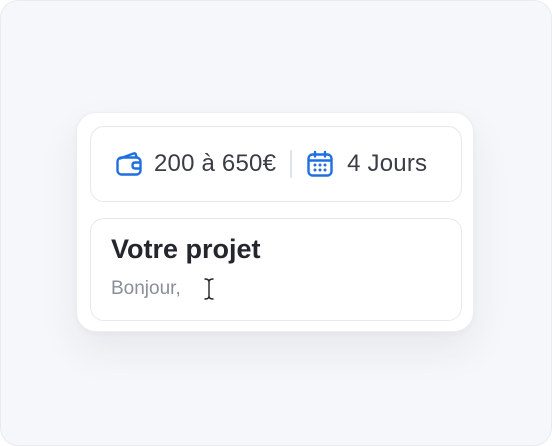 The height and width of the screenshot is (446, 552). Describe the element at coordinates (291, 164) in the screenshot. I see `divider` at that location.